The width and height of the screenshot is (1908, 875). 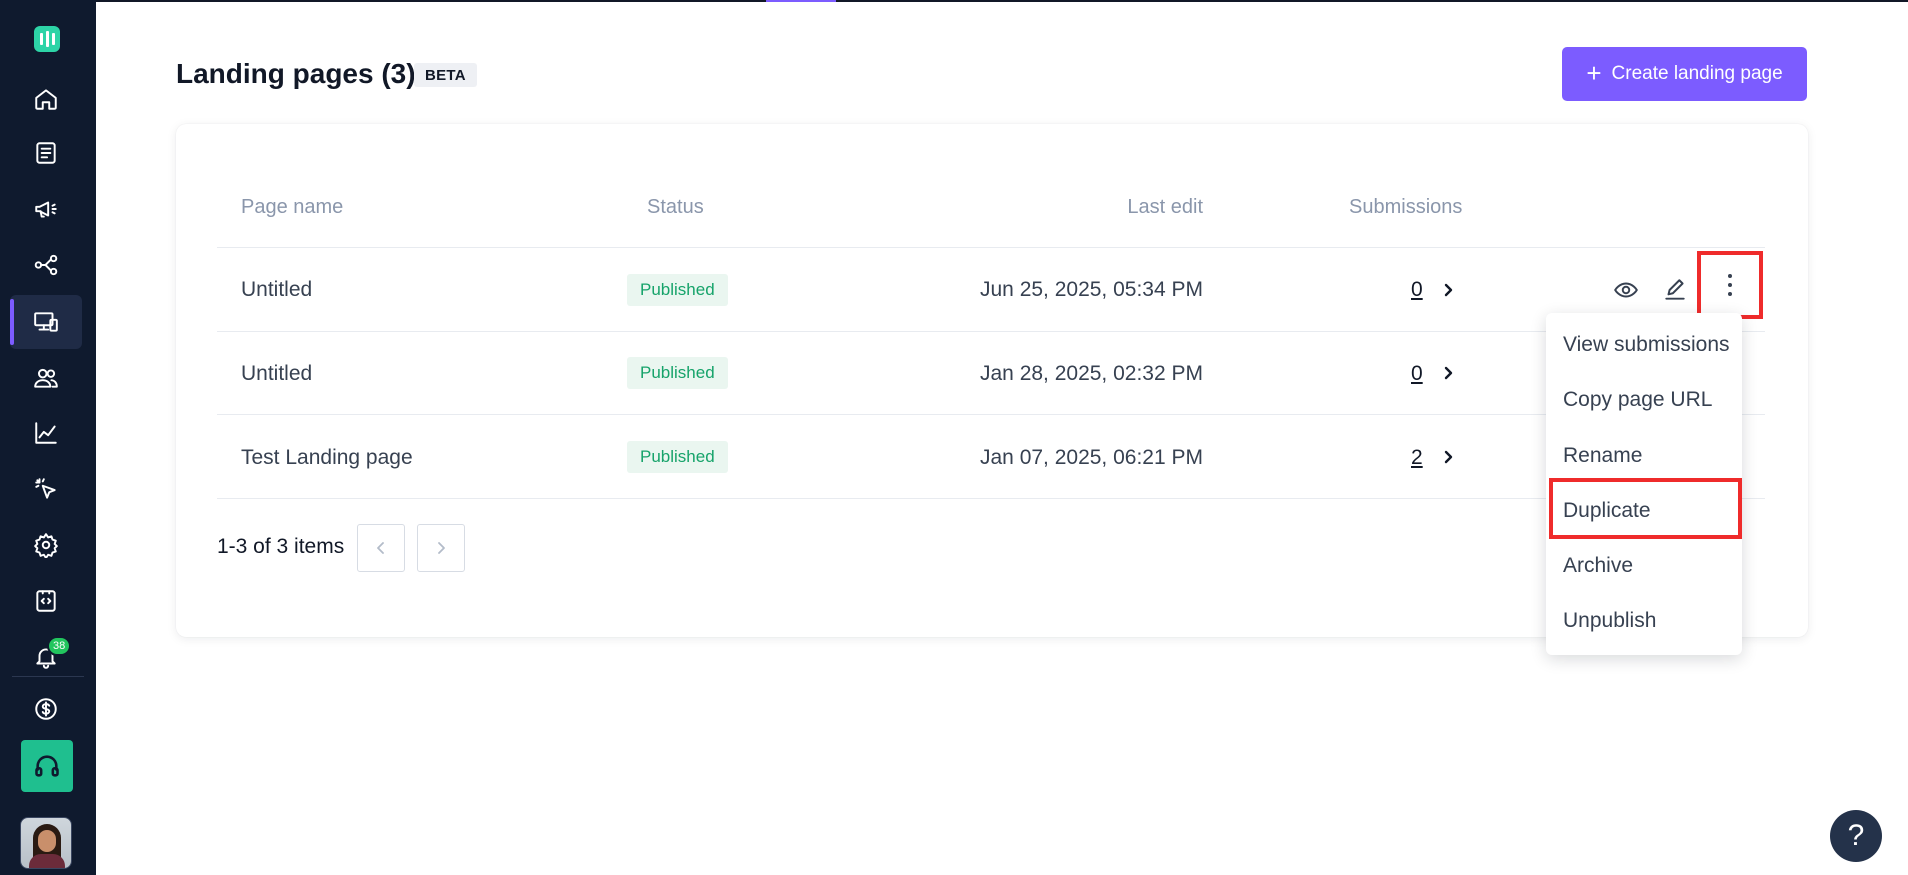 I want to click on workflow-icon, so click(x=46, y=265).